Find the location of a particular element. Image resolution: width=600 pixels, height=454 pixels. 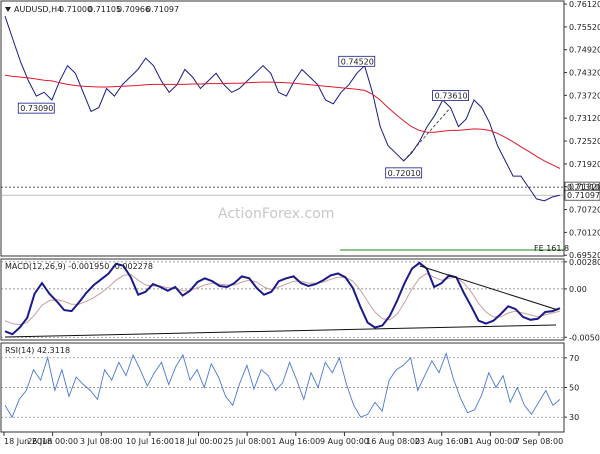

price-ytick-label: 0.73120 is located at coordinates (584, 118).